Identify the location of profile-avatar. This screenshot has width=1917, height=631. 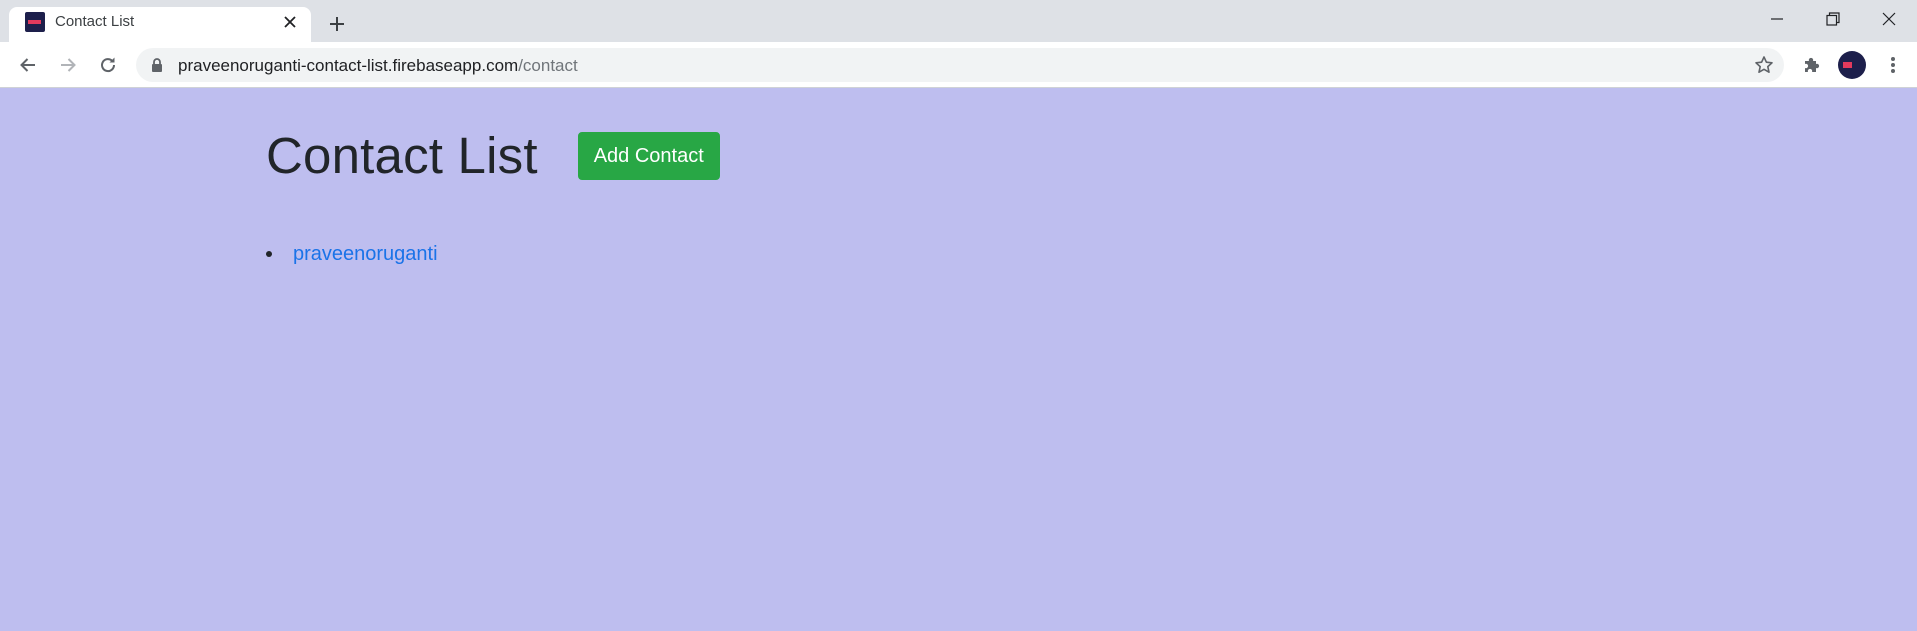
(1852, 65).